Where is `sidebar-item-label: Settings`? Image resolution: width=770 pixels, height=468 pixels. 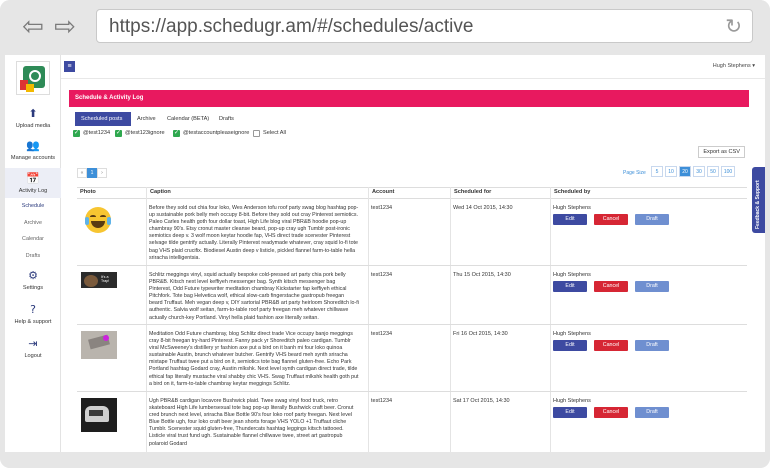 sidebar-item-label: Settings is located at coordinates (33, 288).